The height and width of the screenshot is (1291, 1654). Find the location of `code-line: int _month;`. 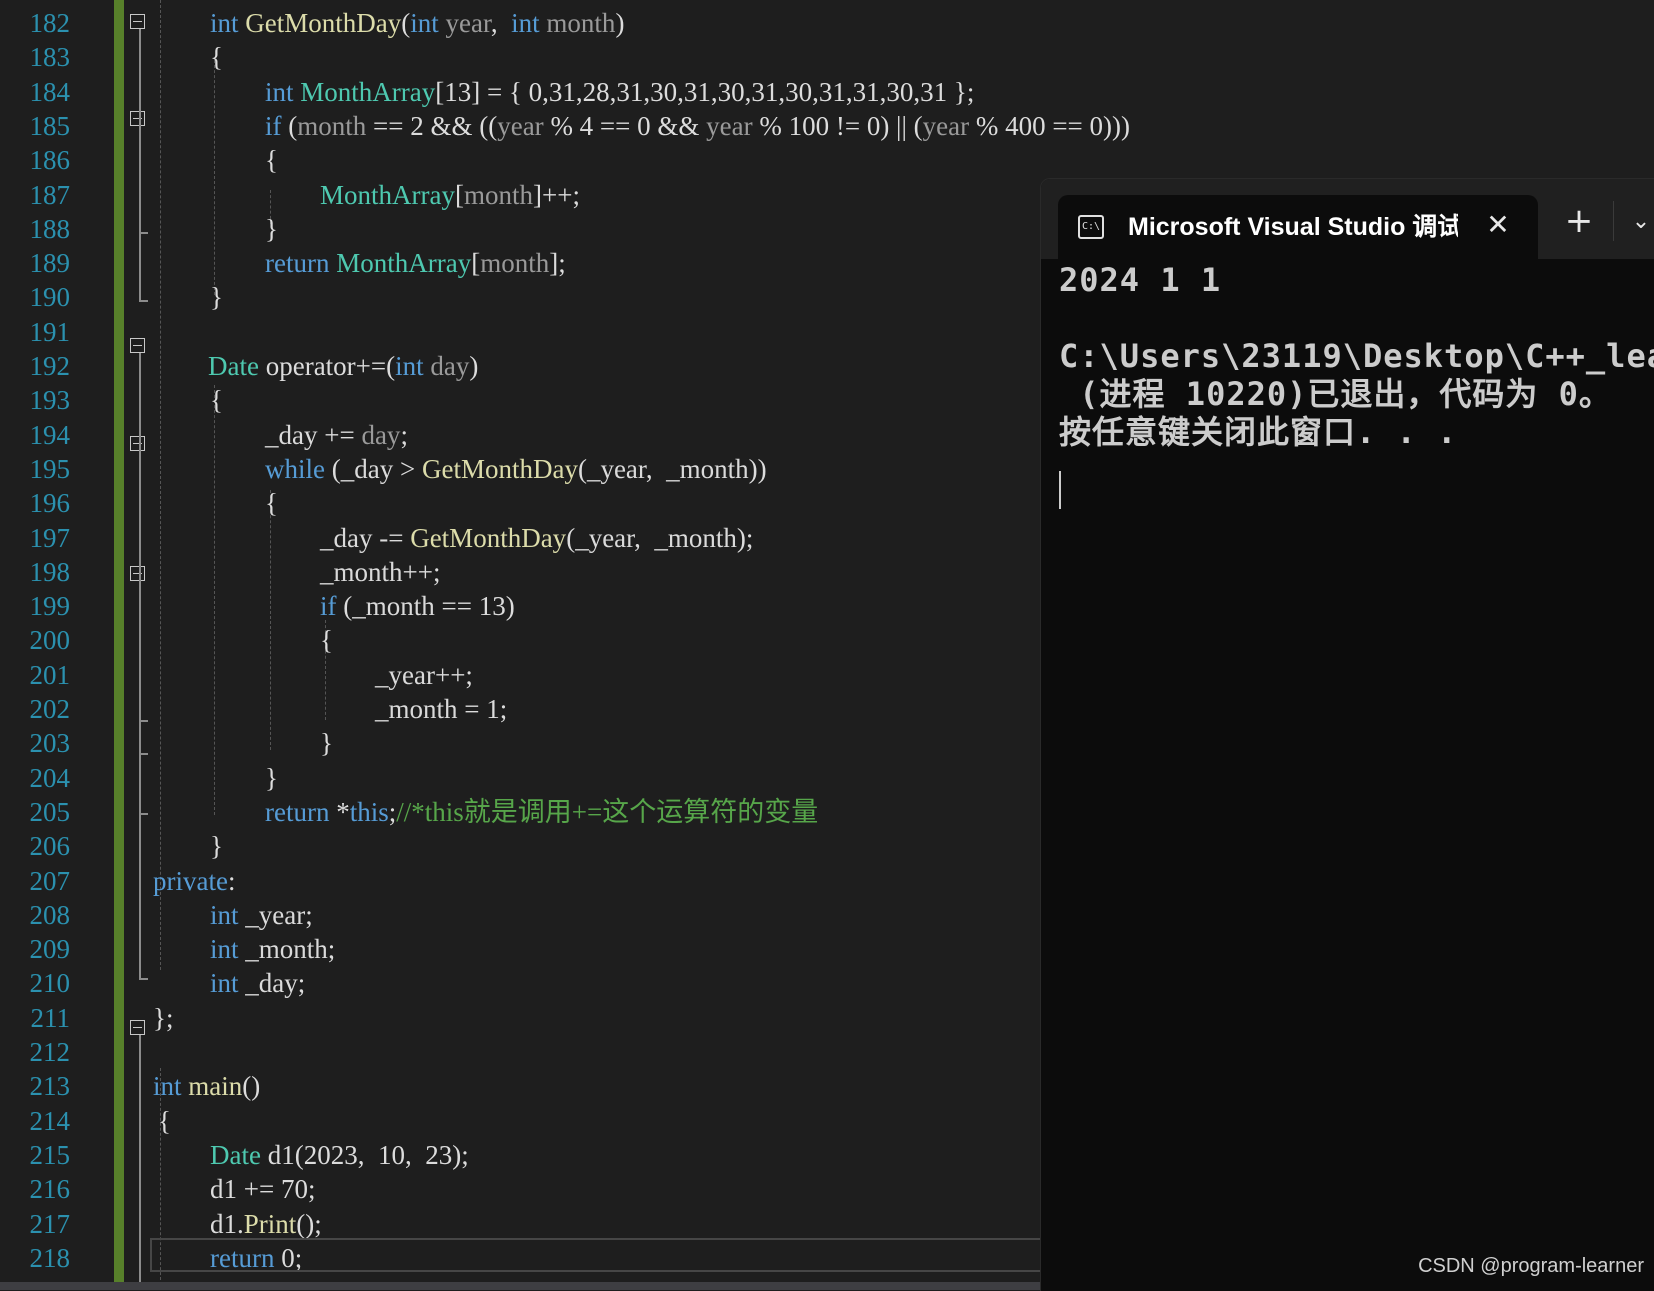

code-line: int _month; is located at coordinates (272, 949).